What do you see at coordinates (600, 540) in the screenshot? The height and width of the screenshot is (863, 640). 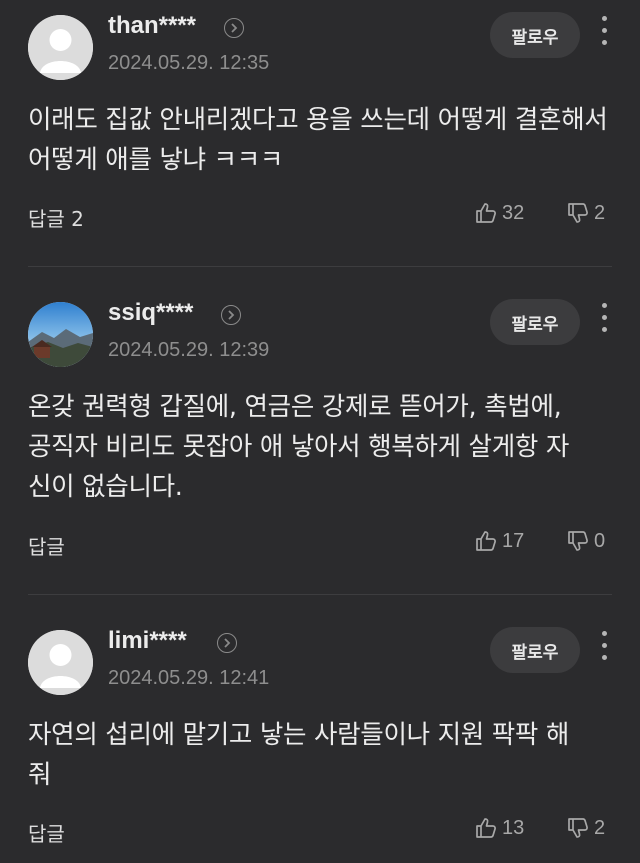 I see `dislike-count: 0` at bounding box center [600, 540].